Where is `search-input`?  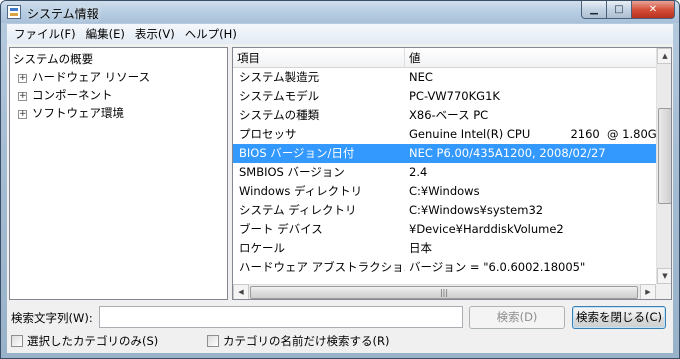 search-input is located at coordinates (281, 317).